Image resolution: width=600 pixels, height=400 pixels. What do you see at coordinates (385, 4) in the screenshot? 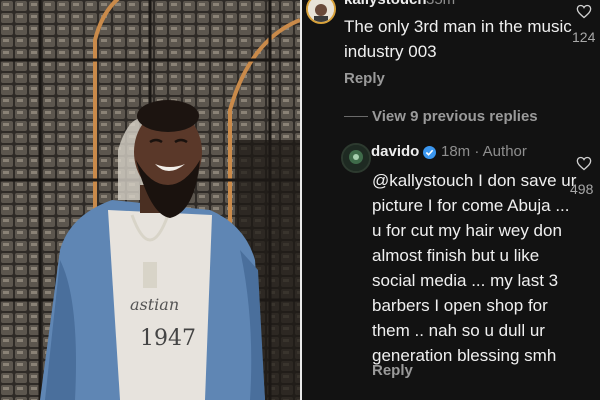
I see `comment-username: kallystouch` at bounding box center [385, 4].